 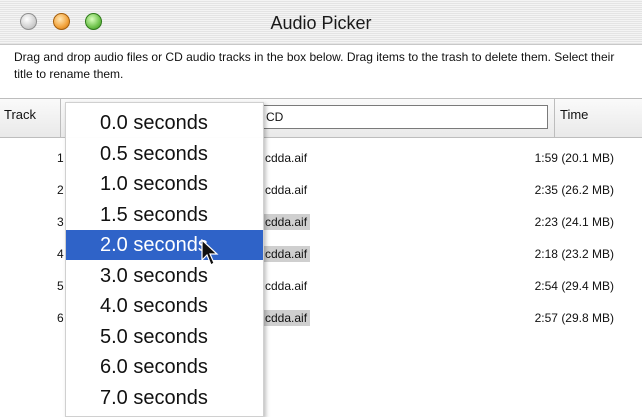 What do you see at coordinates (164, 306) in the screenshot?
I see `menu-item: 4.0 seconds` at bounding box center [164, 306].